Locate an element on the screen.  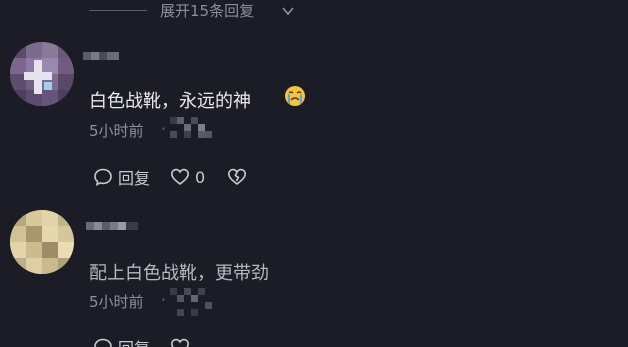
like-button is located at coordinates (180, 342).